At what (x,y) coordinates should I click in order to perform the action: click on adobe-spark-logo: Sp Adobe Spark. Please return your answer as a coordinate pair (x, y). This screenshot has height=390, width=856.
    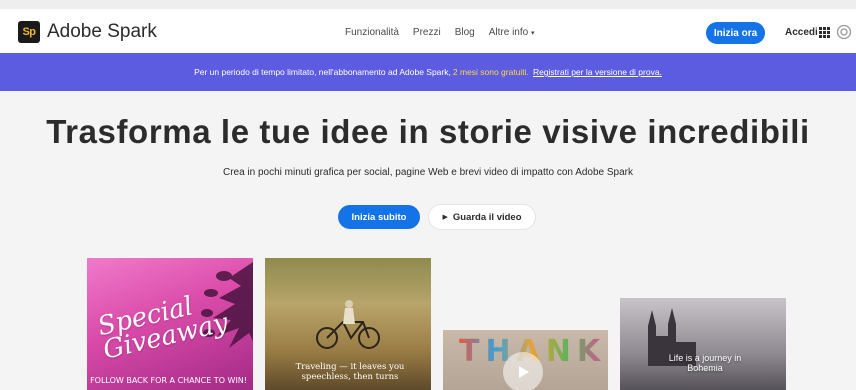
    Looking at the image, I should click on (87, 32).